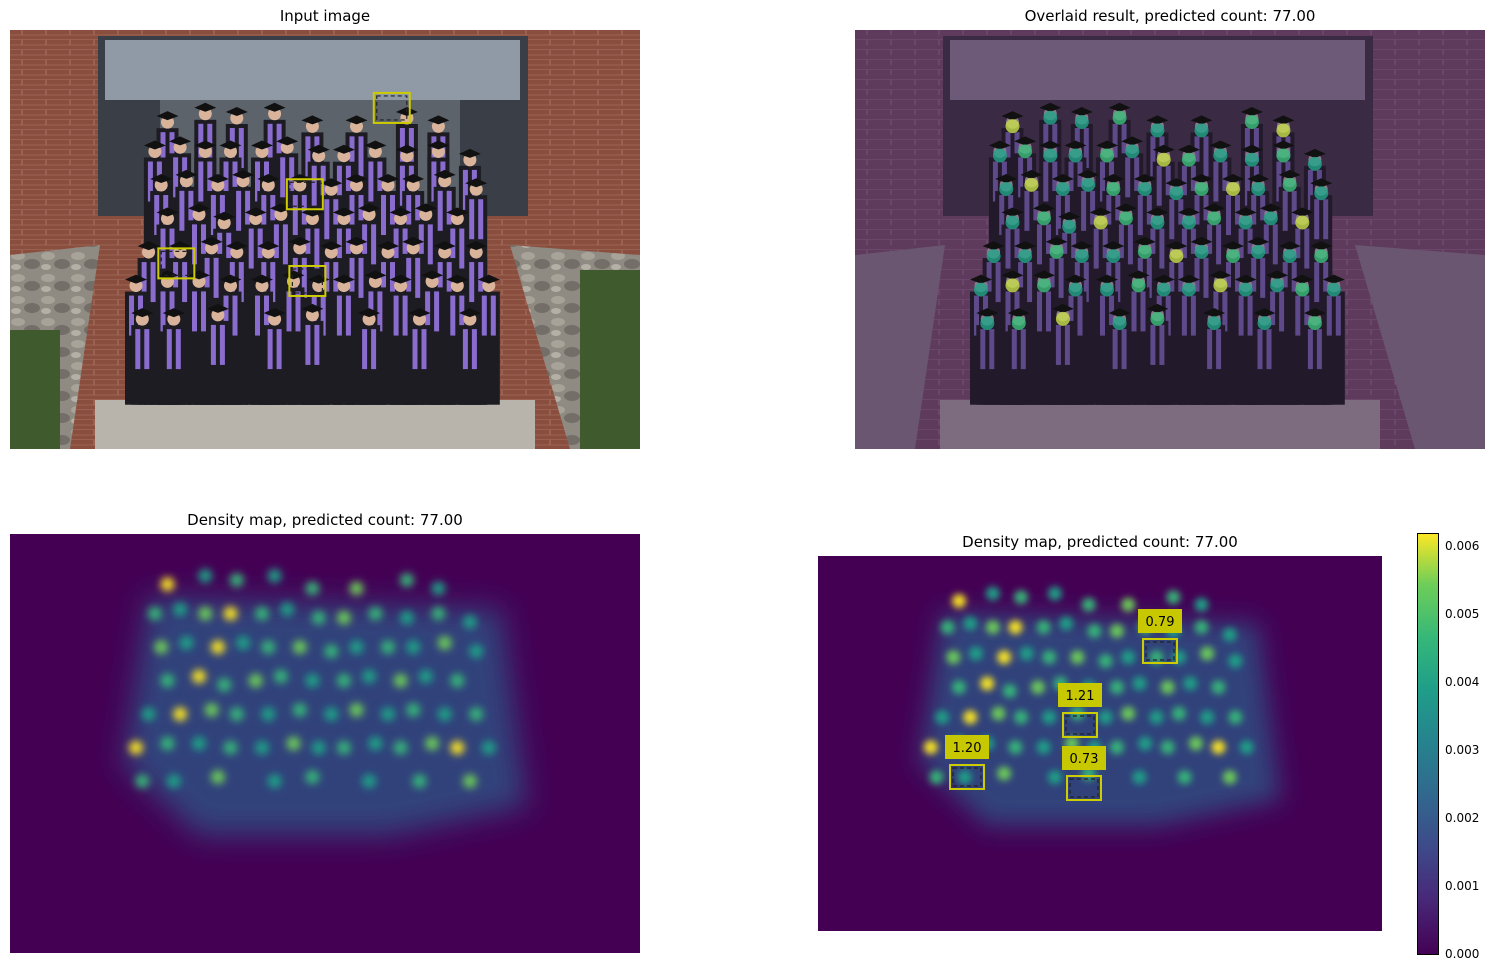 The image size is (1497, 972). Describe the element at coordinates (967, 748) in the screenshot. I see `count-label: 1.20` at that location.